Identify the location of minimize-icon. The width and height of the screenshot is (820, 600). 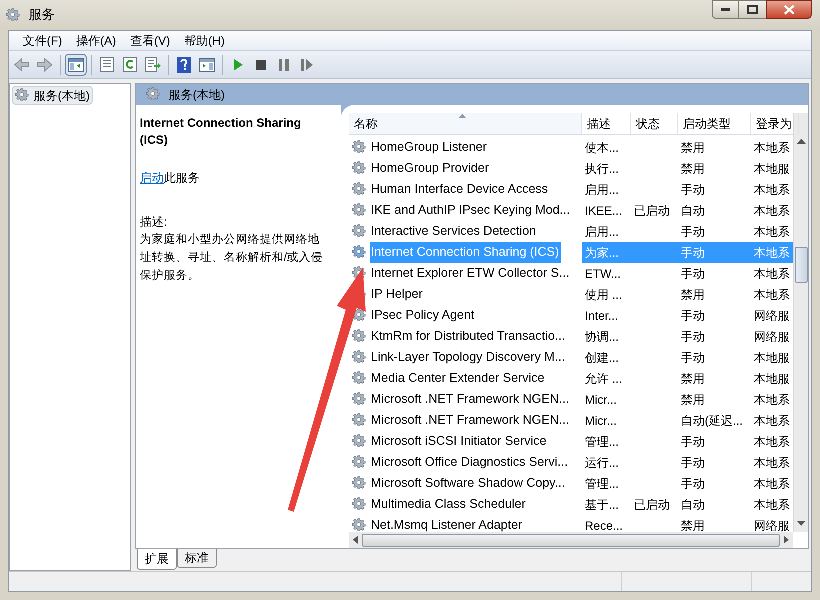
(725, 9).